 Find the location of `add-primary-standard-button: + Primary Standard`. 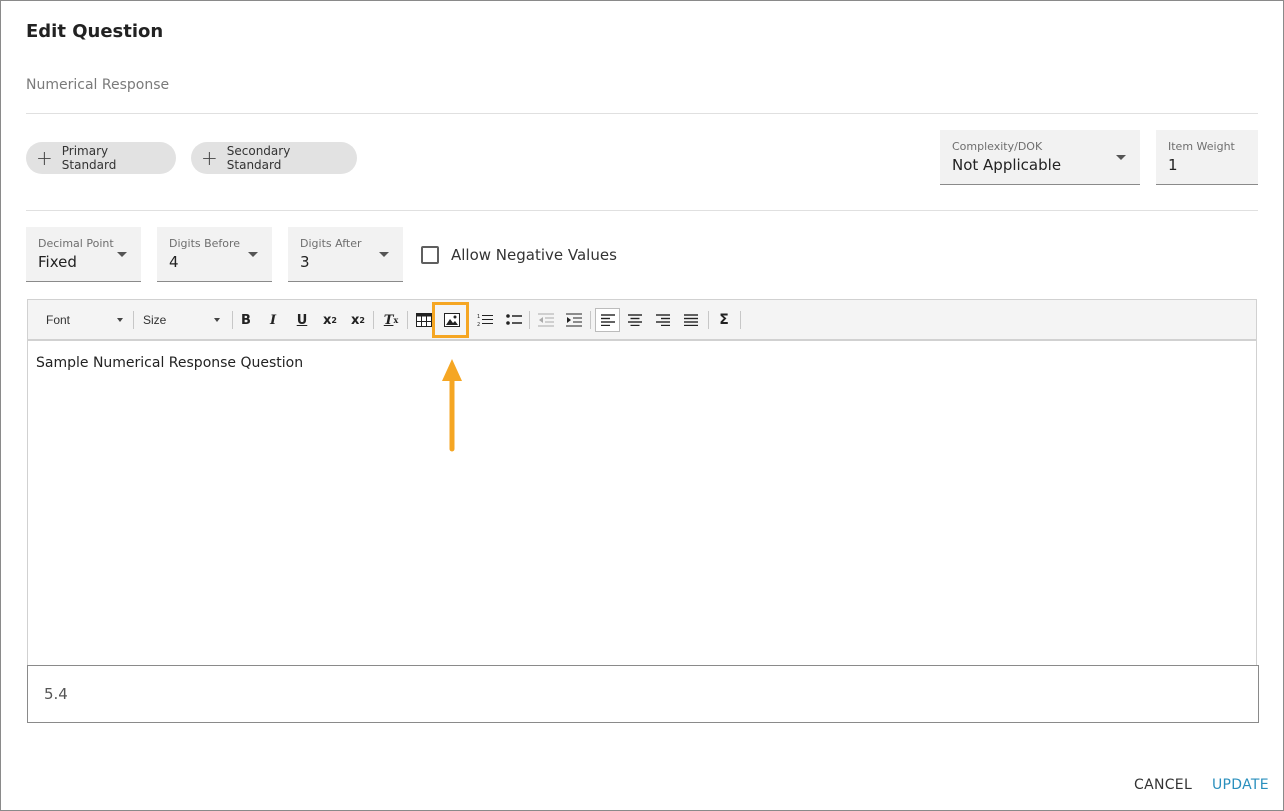

add-primary-standard-button: + Primary Standard is located at coordinates (101, 158).